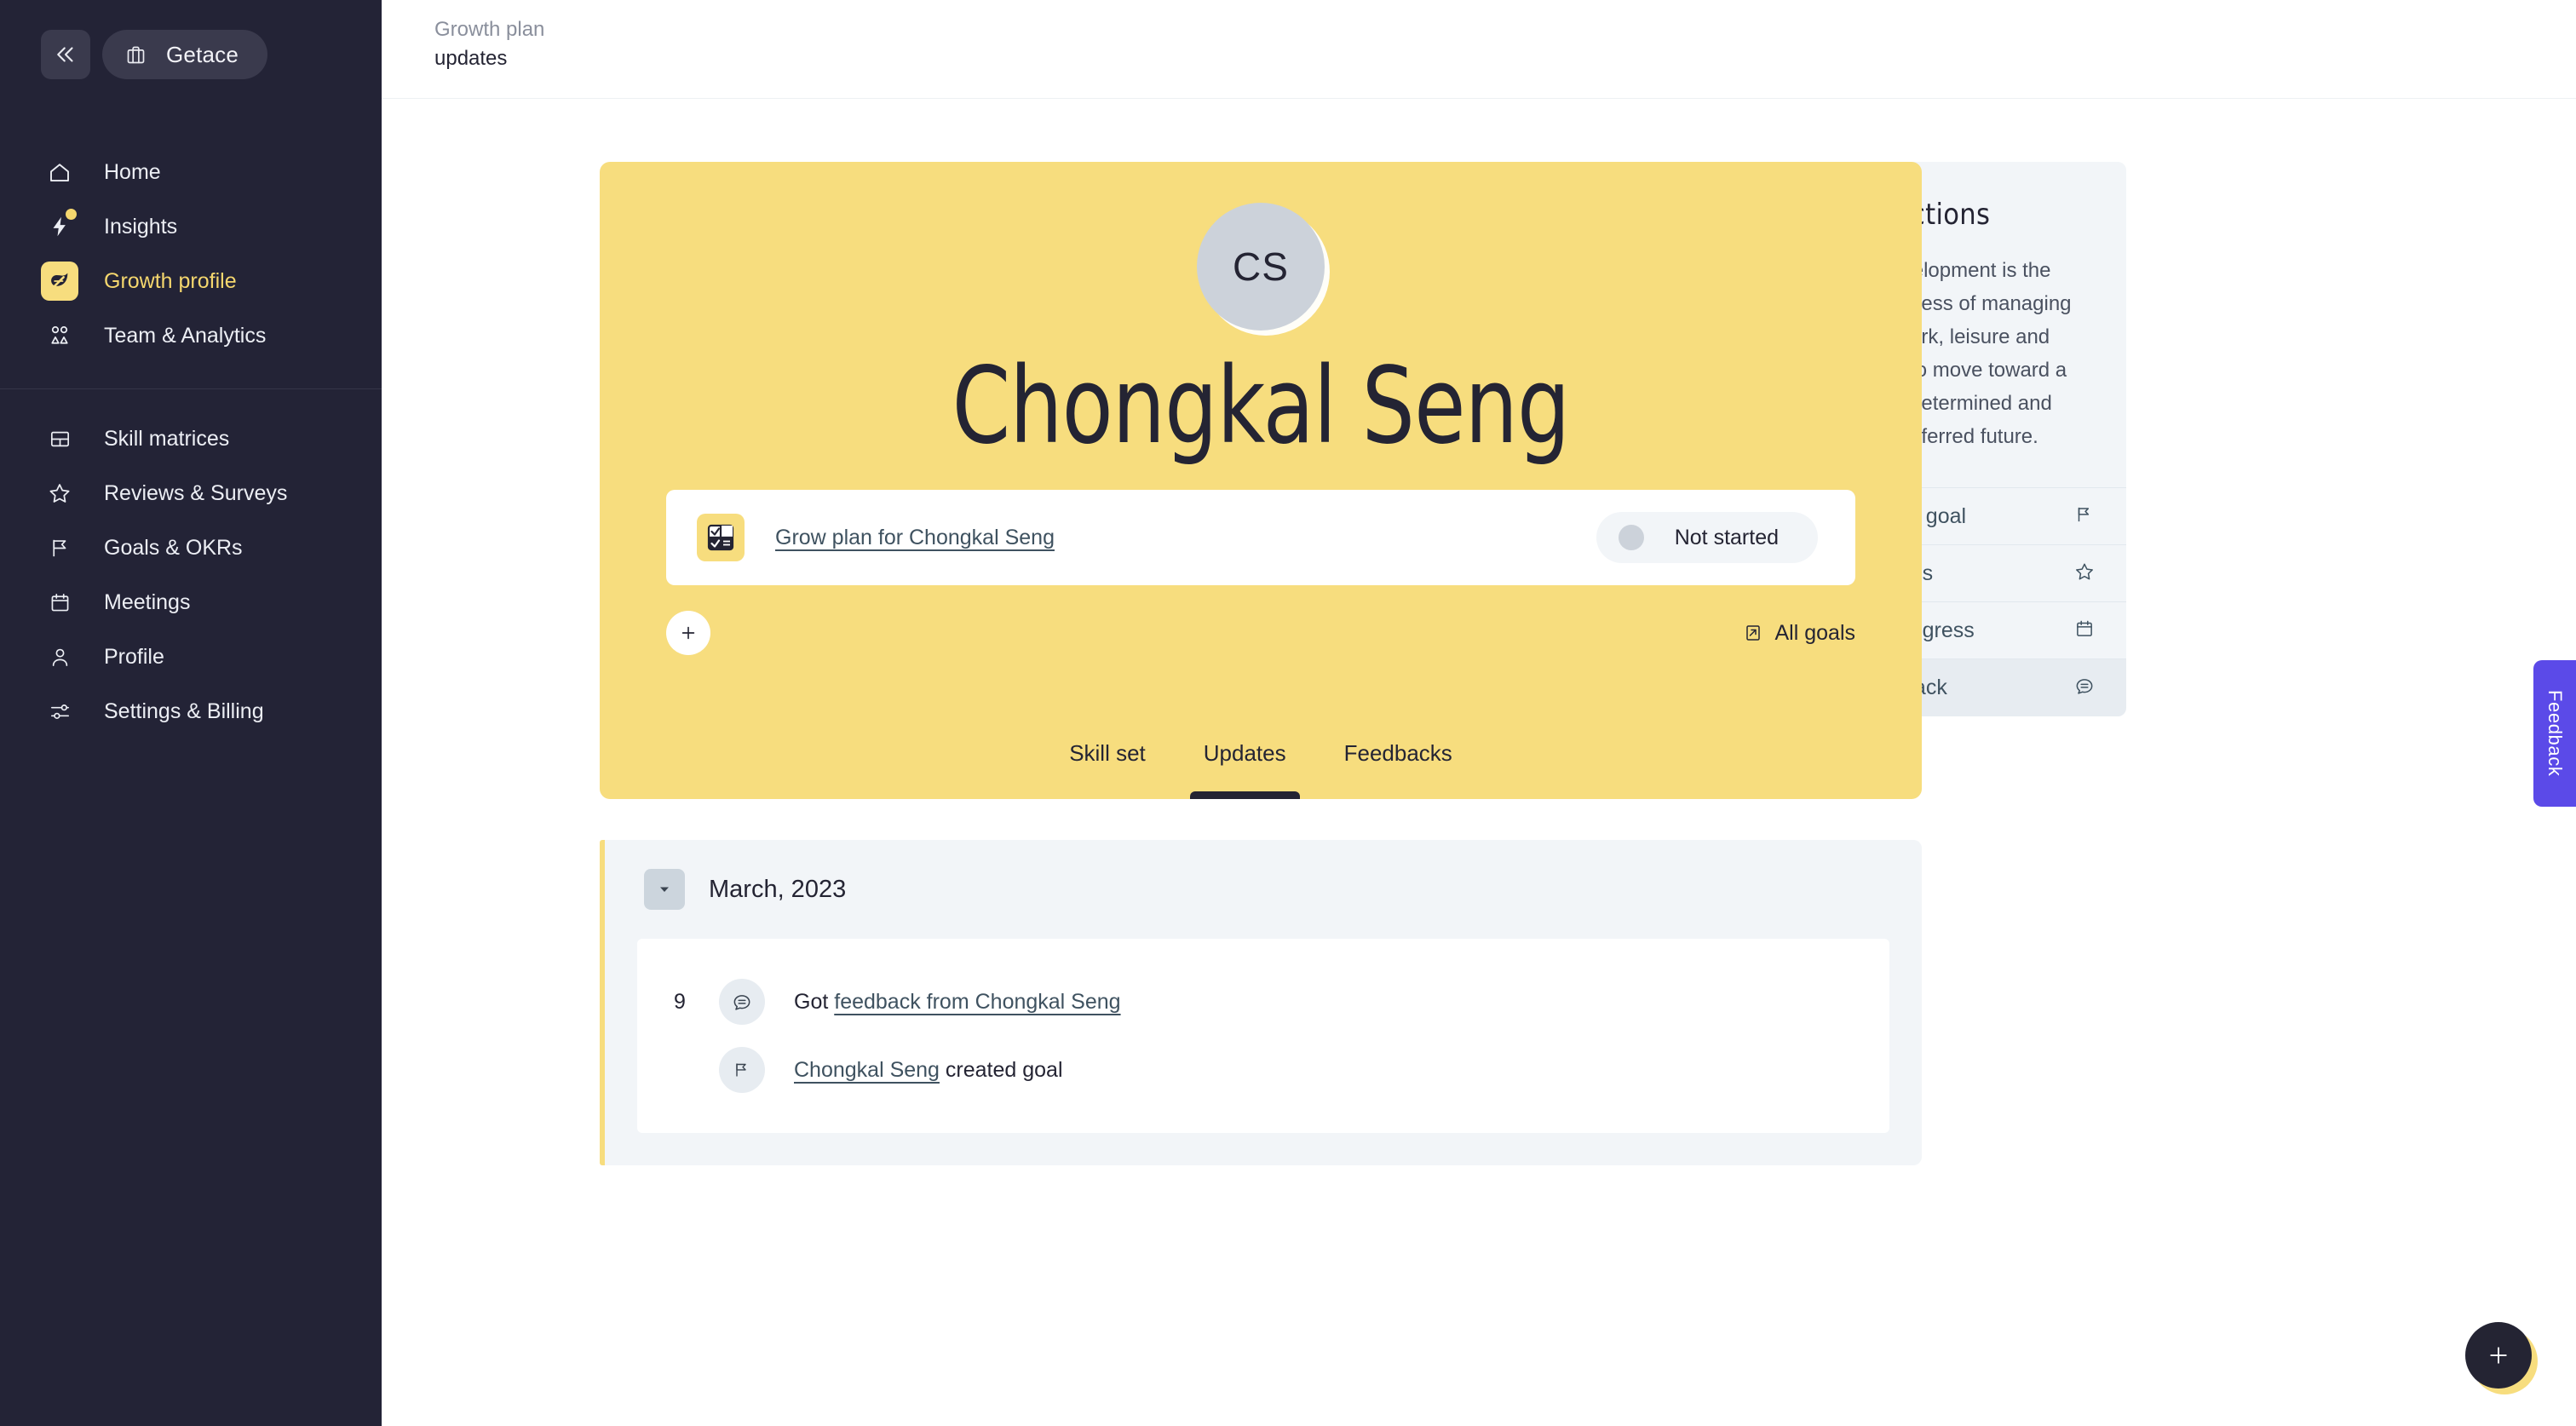 The width and height of the screenshot is (2576, 1426). I want to click on sidebar-item-profile: Profile, so click(191, 657).